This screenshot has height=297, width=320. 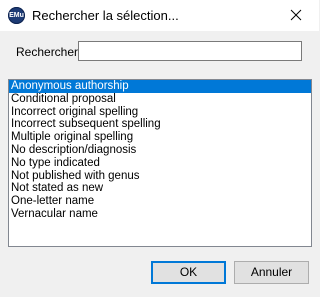 What do you see at coordinates (160, 214) in the screenshot?
I see `list-item: Vernacular name` at bounding box center [160, 214].